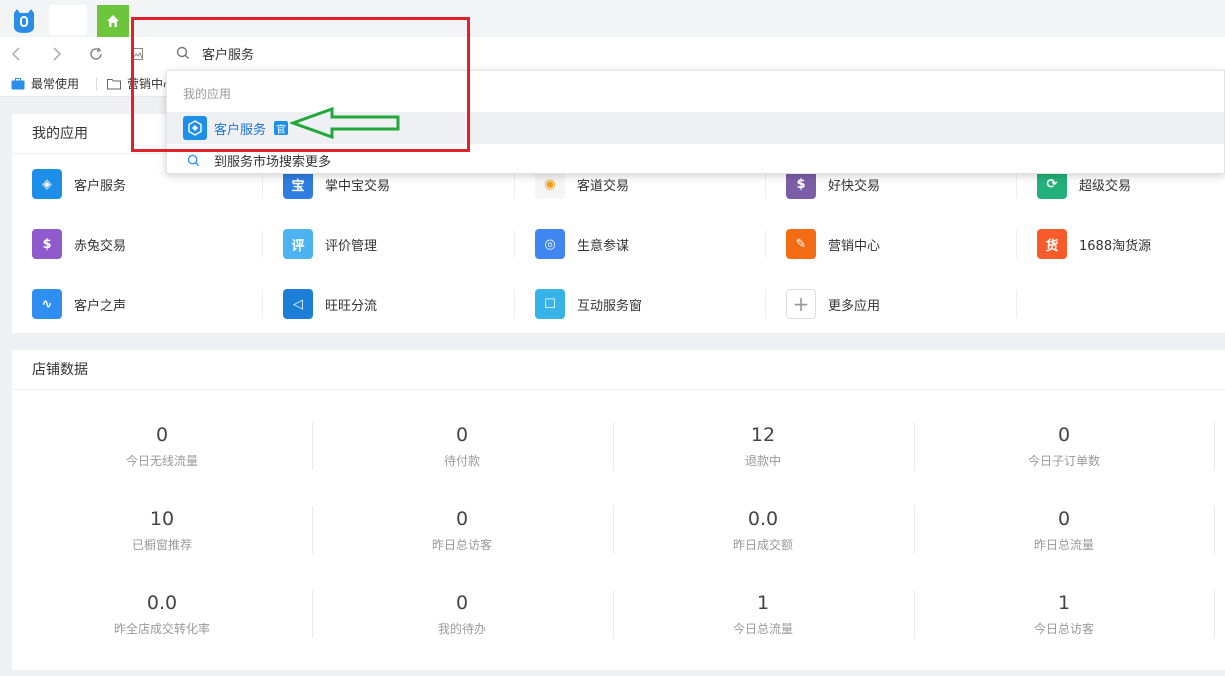 The image size is (1225, 676). Describe the element at coordinates (603, 186) in the screenshot. I see `app-label: 客道交易` at that location.